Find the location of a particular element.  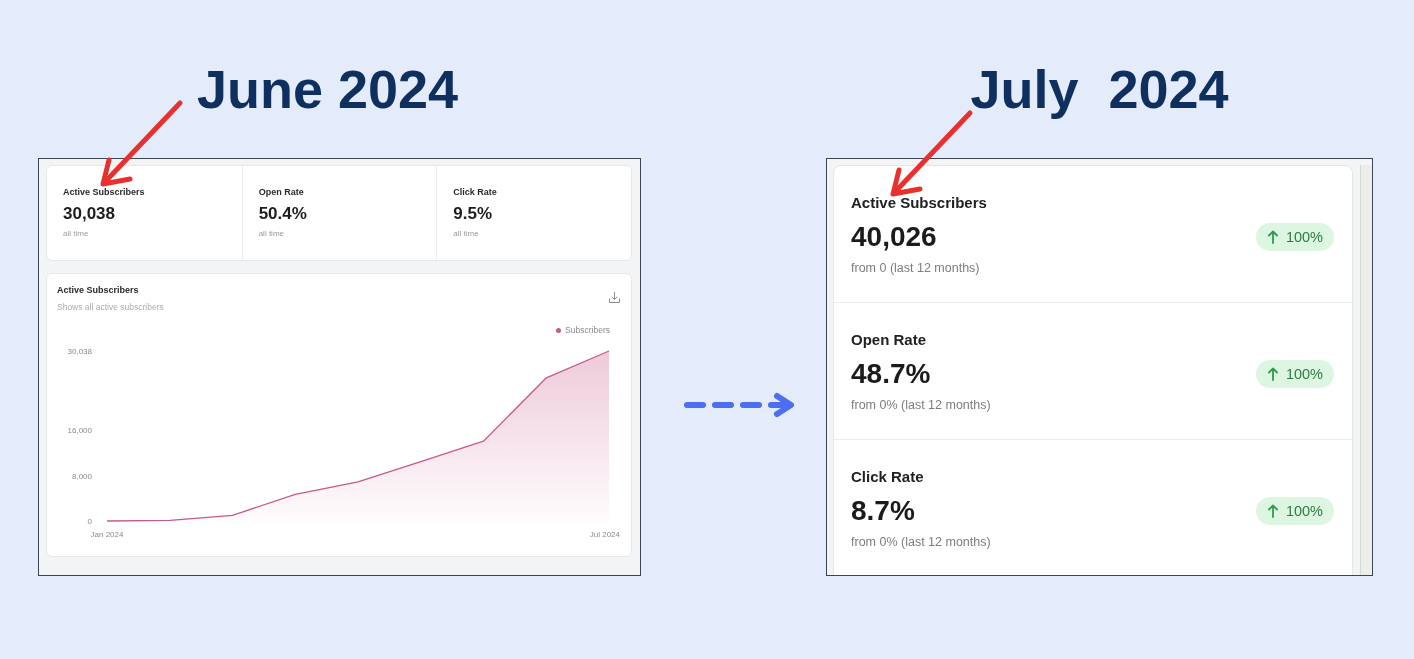

y-axis-label: 16,000 is located at coordinates (79, 431).